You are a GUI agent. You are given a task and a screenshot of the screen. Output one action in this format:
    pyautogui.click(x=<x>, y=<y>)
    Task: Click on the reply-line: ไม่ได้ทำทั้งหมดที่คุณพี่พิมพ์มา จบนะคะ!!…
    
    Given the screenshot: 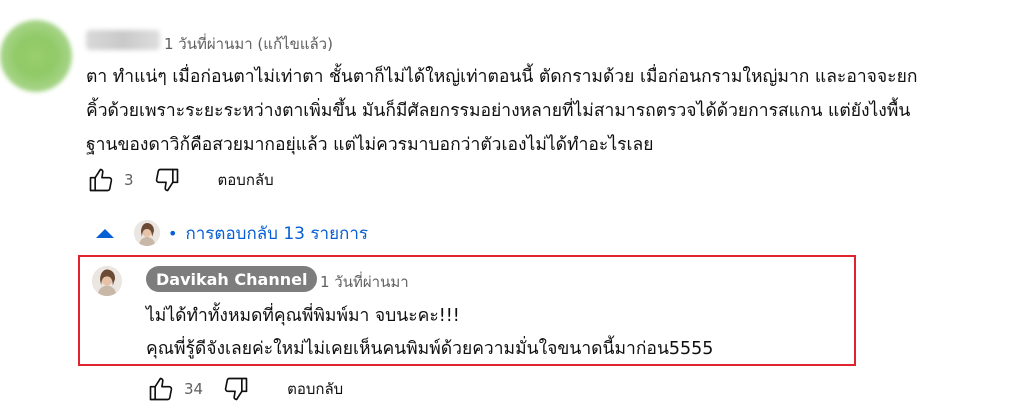 What is the action you would take?
    pyautogui.click(x=303, y=316)
    